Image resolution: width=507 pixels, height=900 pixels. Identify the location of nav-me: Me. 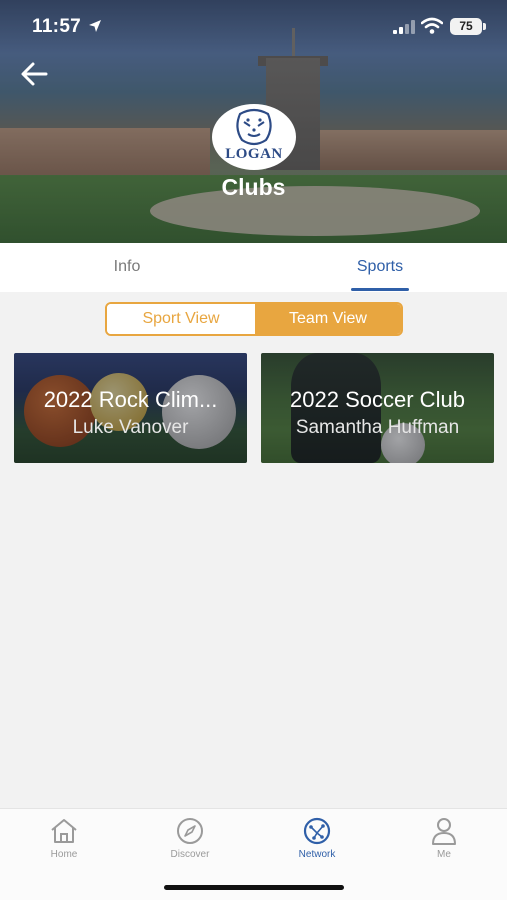
(444, 843).